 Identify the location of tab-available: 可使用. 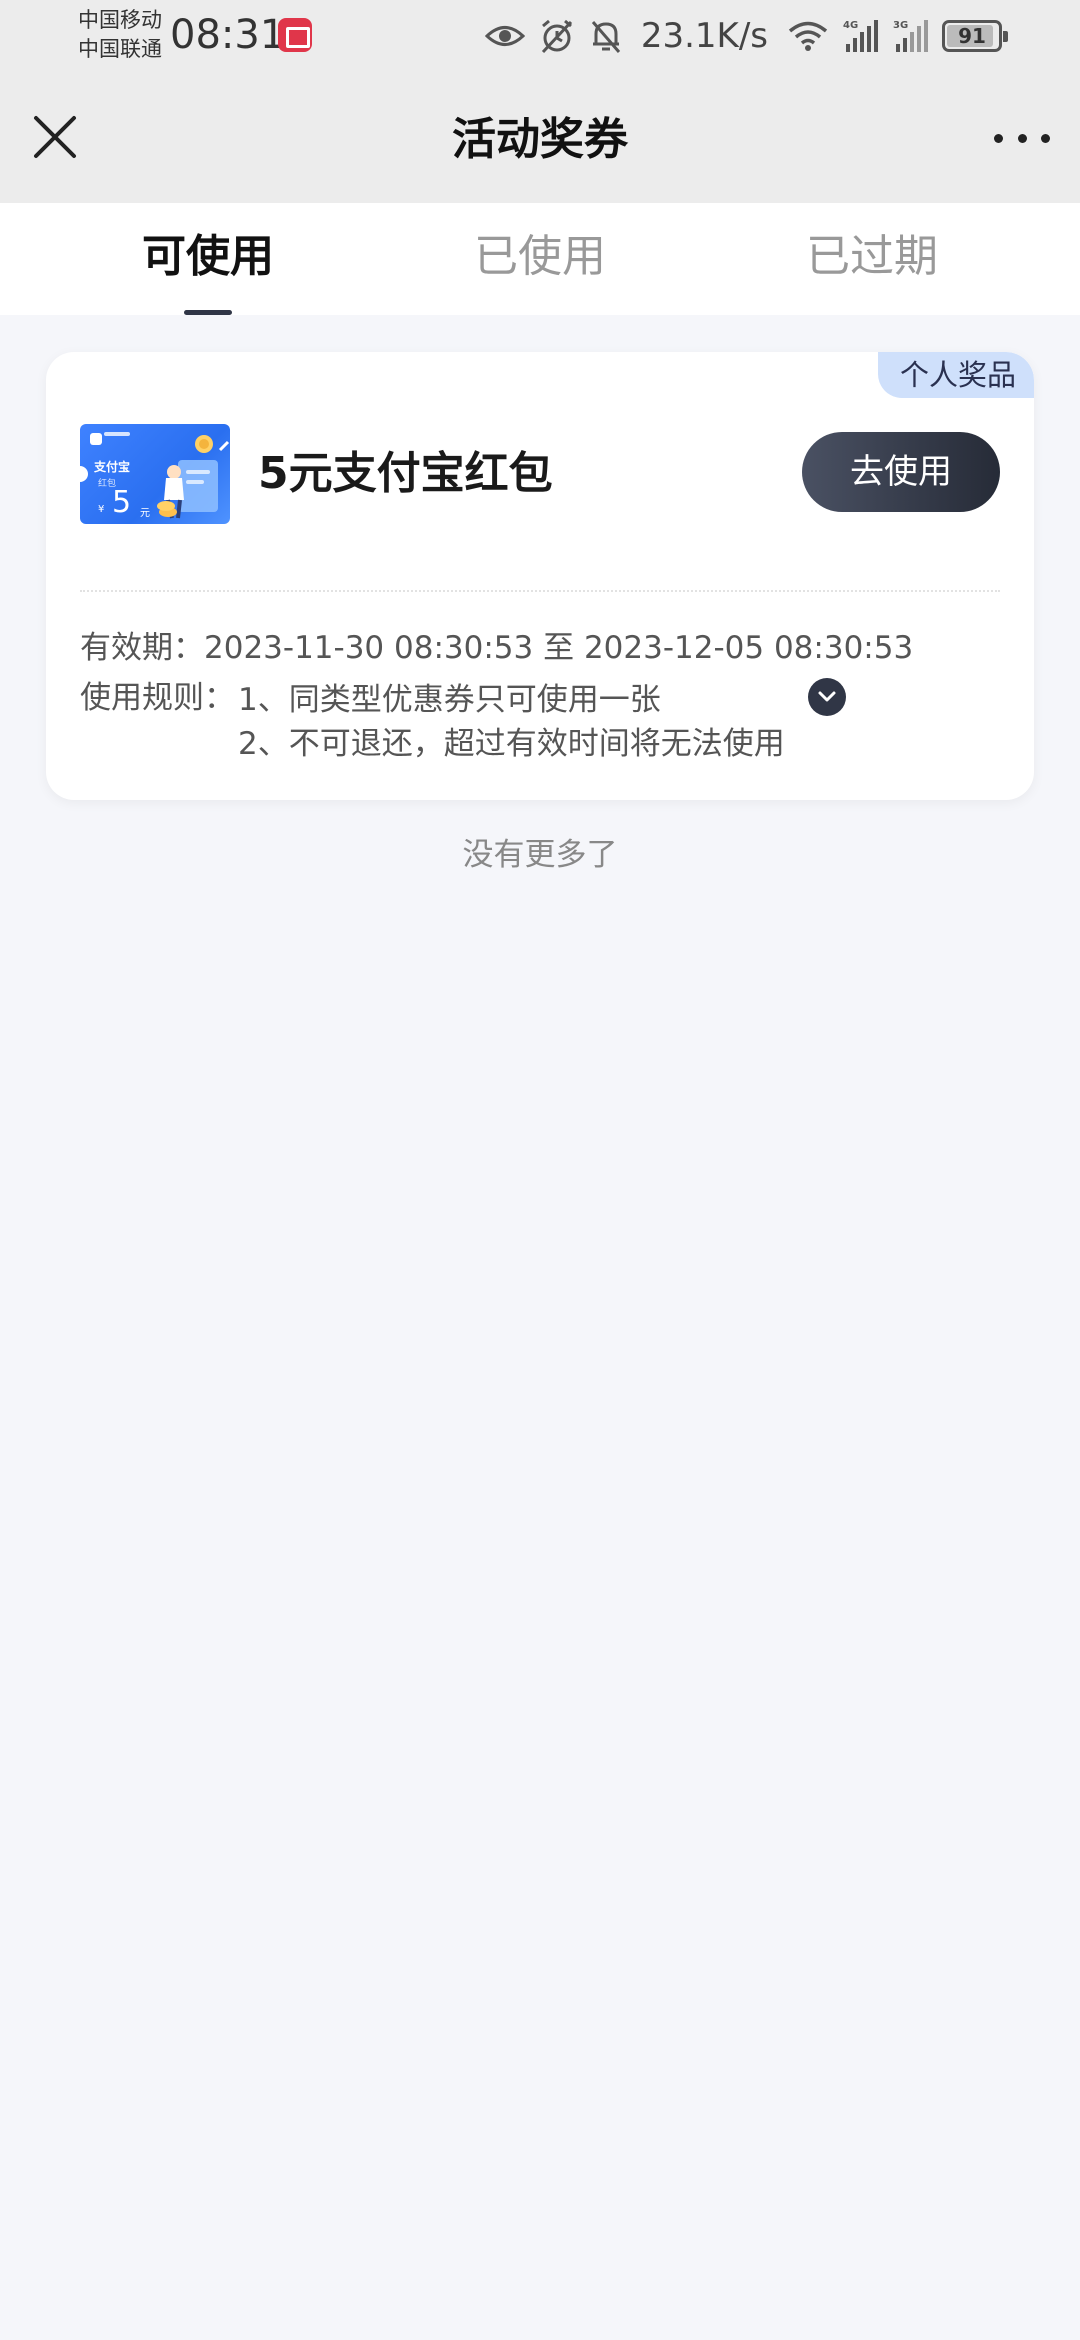
(208, 257).